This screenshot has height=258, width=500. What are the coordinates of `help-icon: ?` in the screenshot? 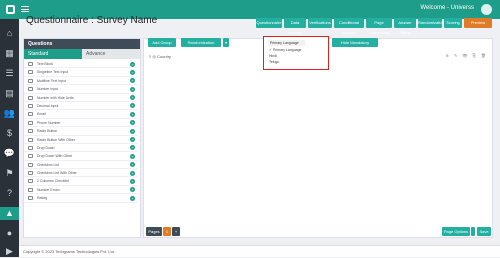 It's located at (9, 193).